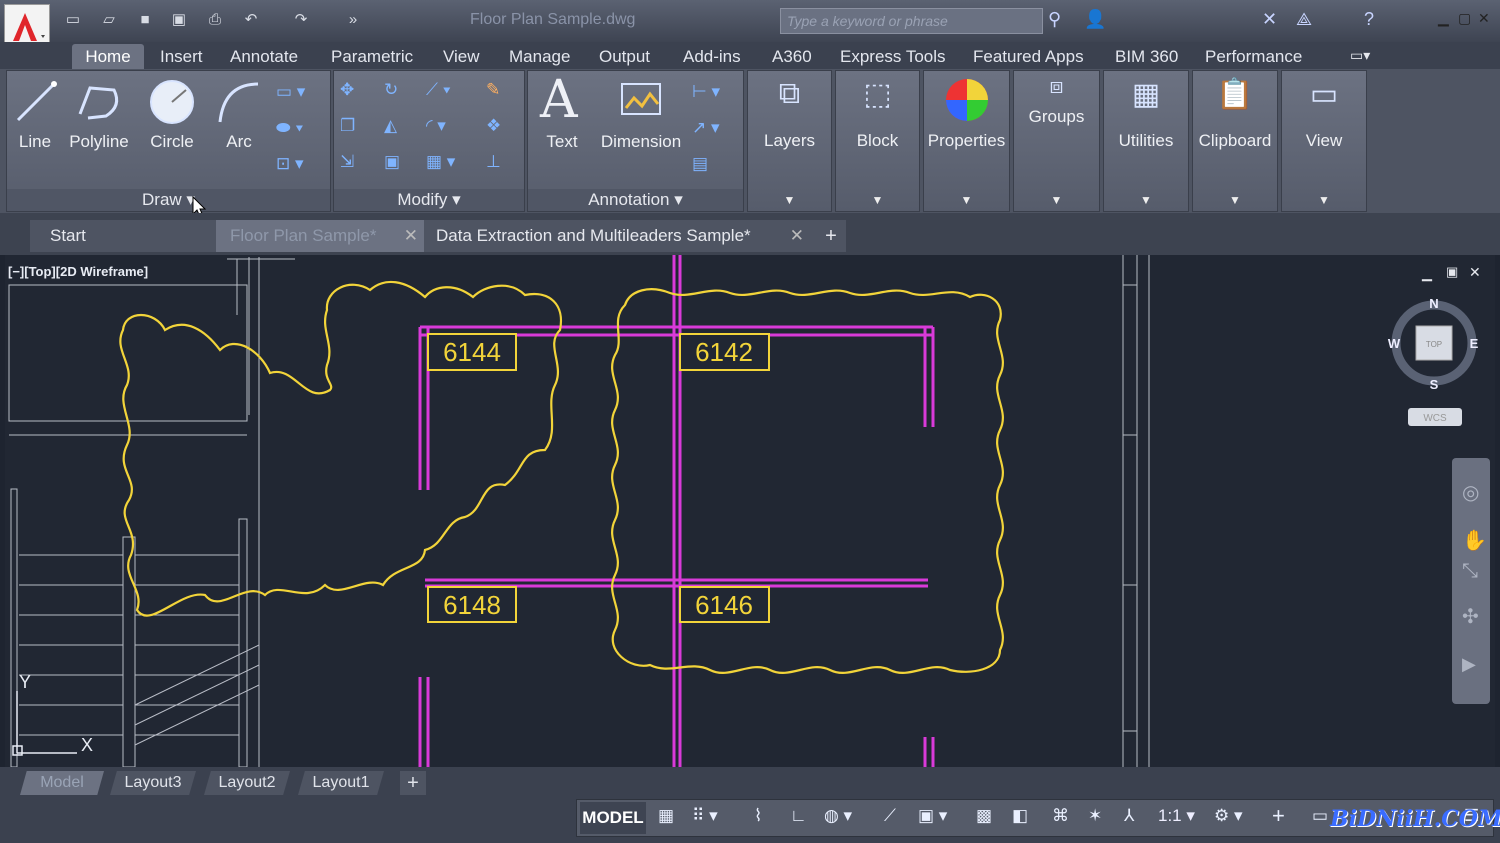 This screenshot has height=843, width=1500. What do you see at coordinates (877, 141) in the screenshot?
I see `block-panel: ⬚ Block ▼` at bounding box center [877, 141].